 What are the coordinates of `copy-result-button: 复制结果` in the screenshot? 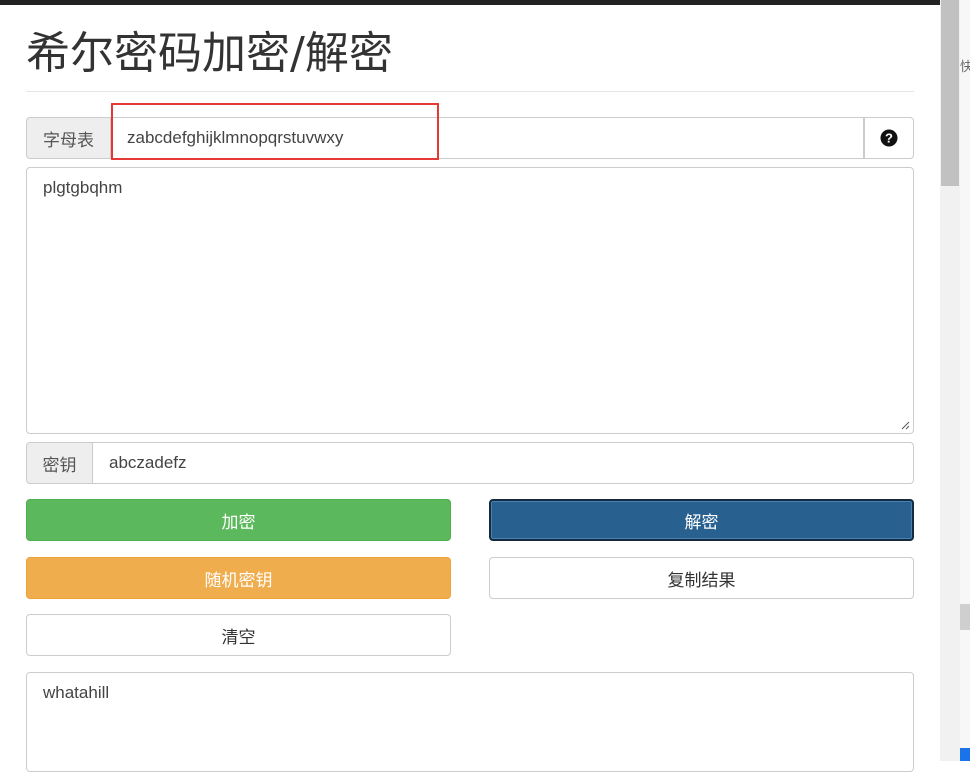 It's located at (701, 578).